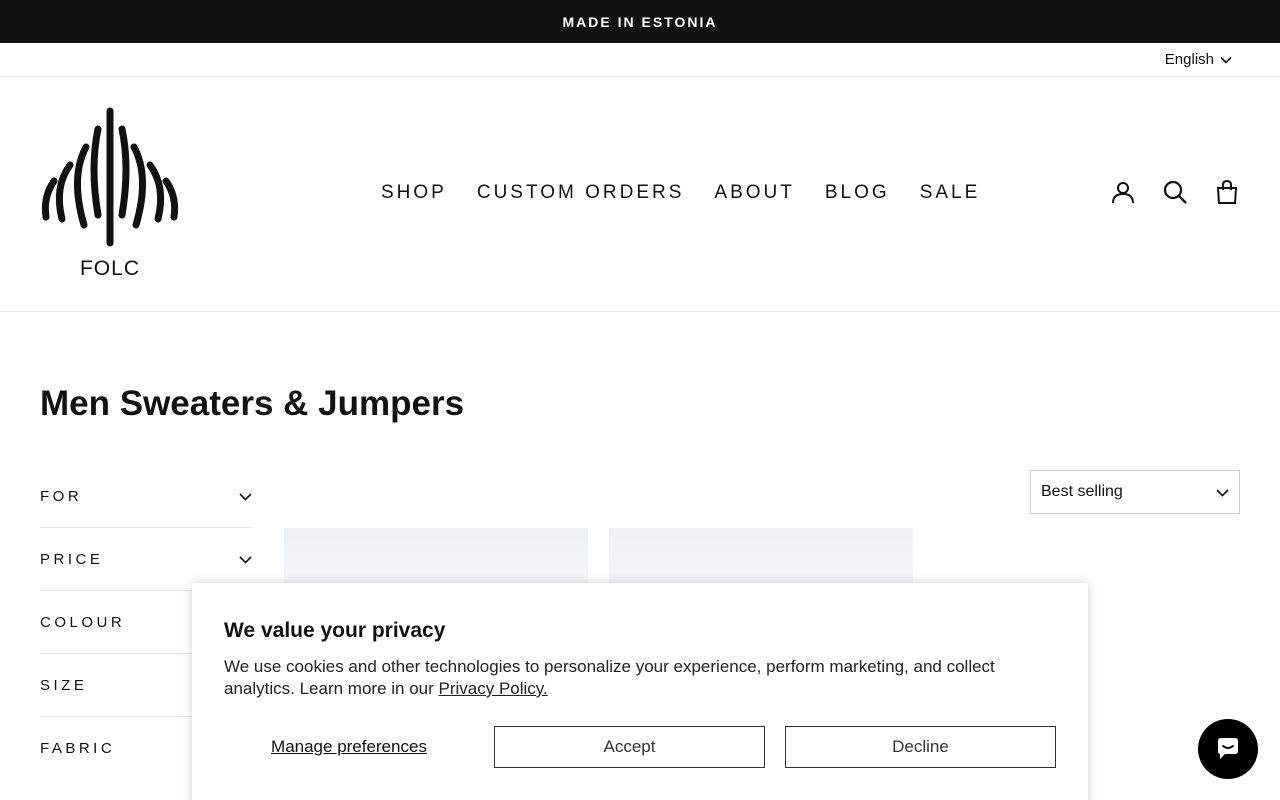  Describe the element at coordinates (61, 496) in the screenshot. I see `filter-label: FOR` at that location.